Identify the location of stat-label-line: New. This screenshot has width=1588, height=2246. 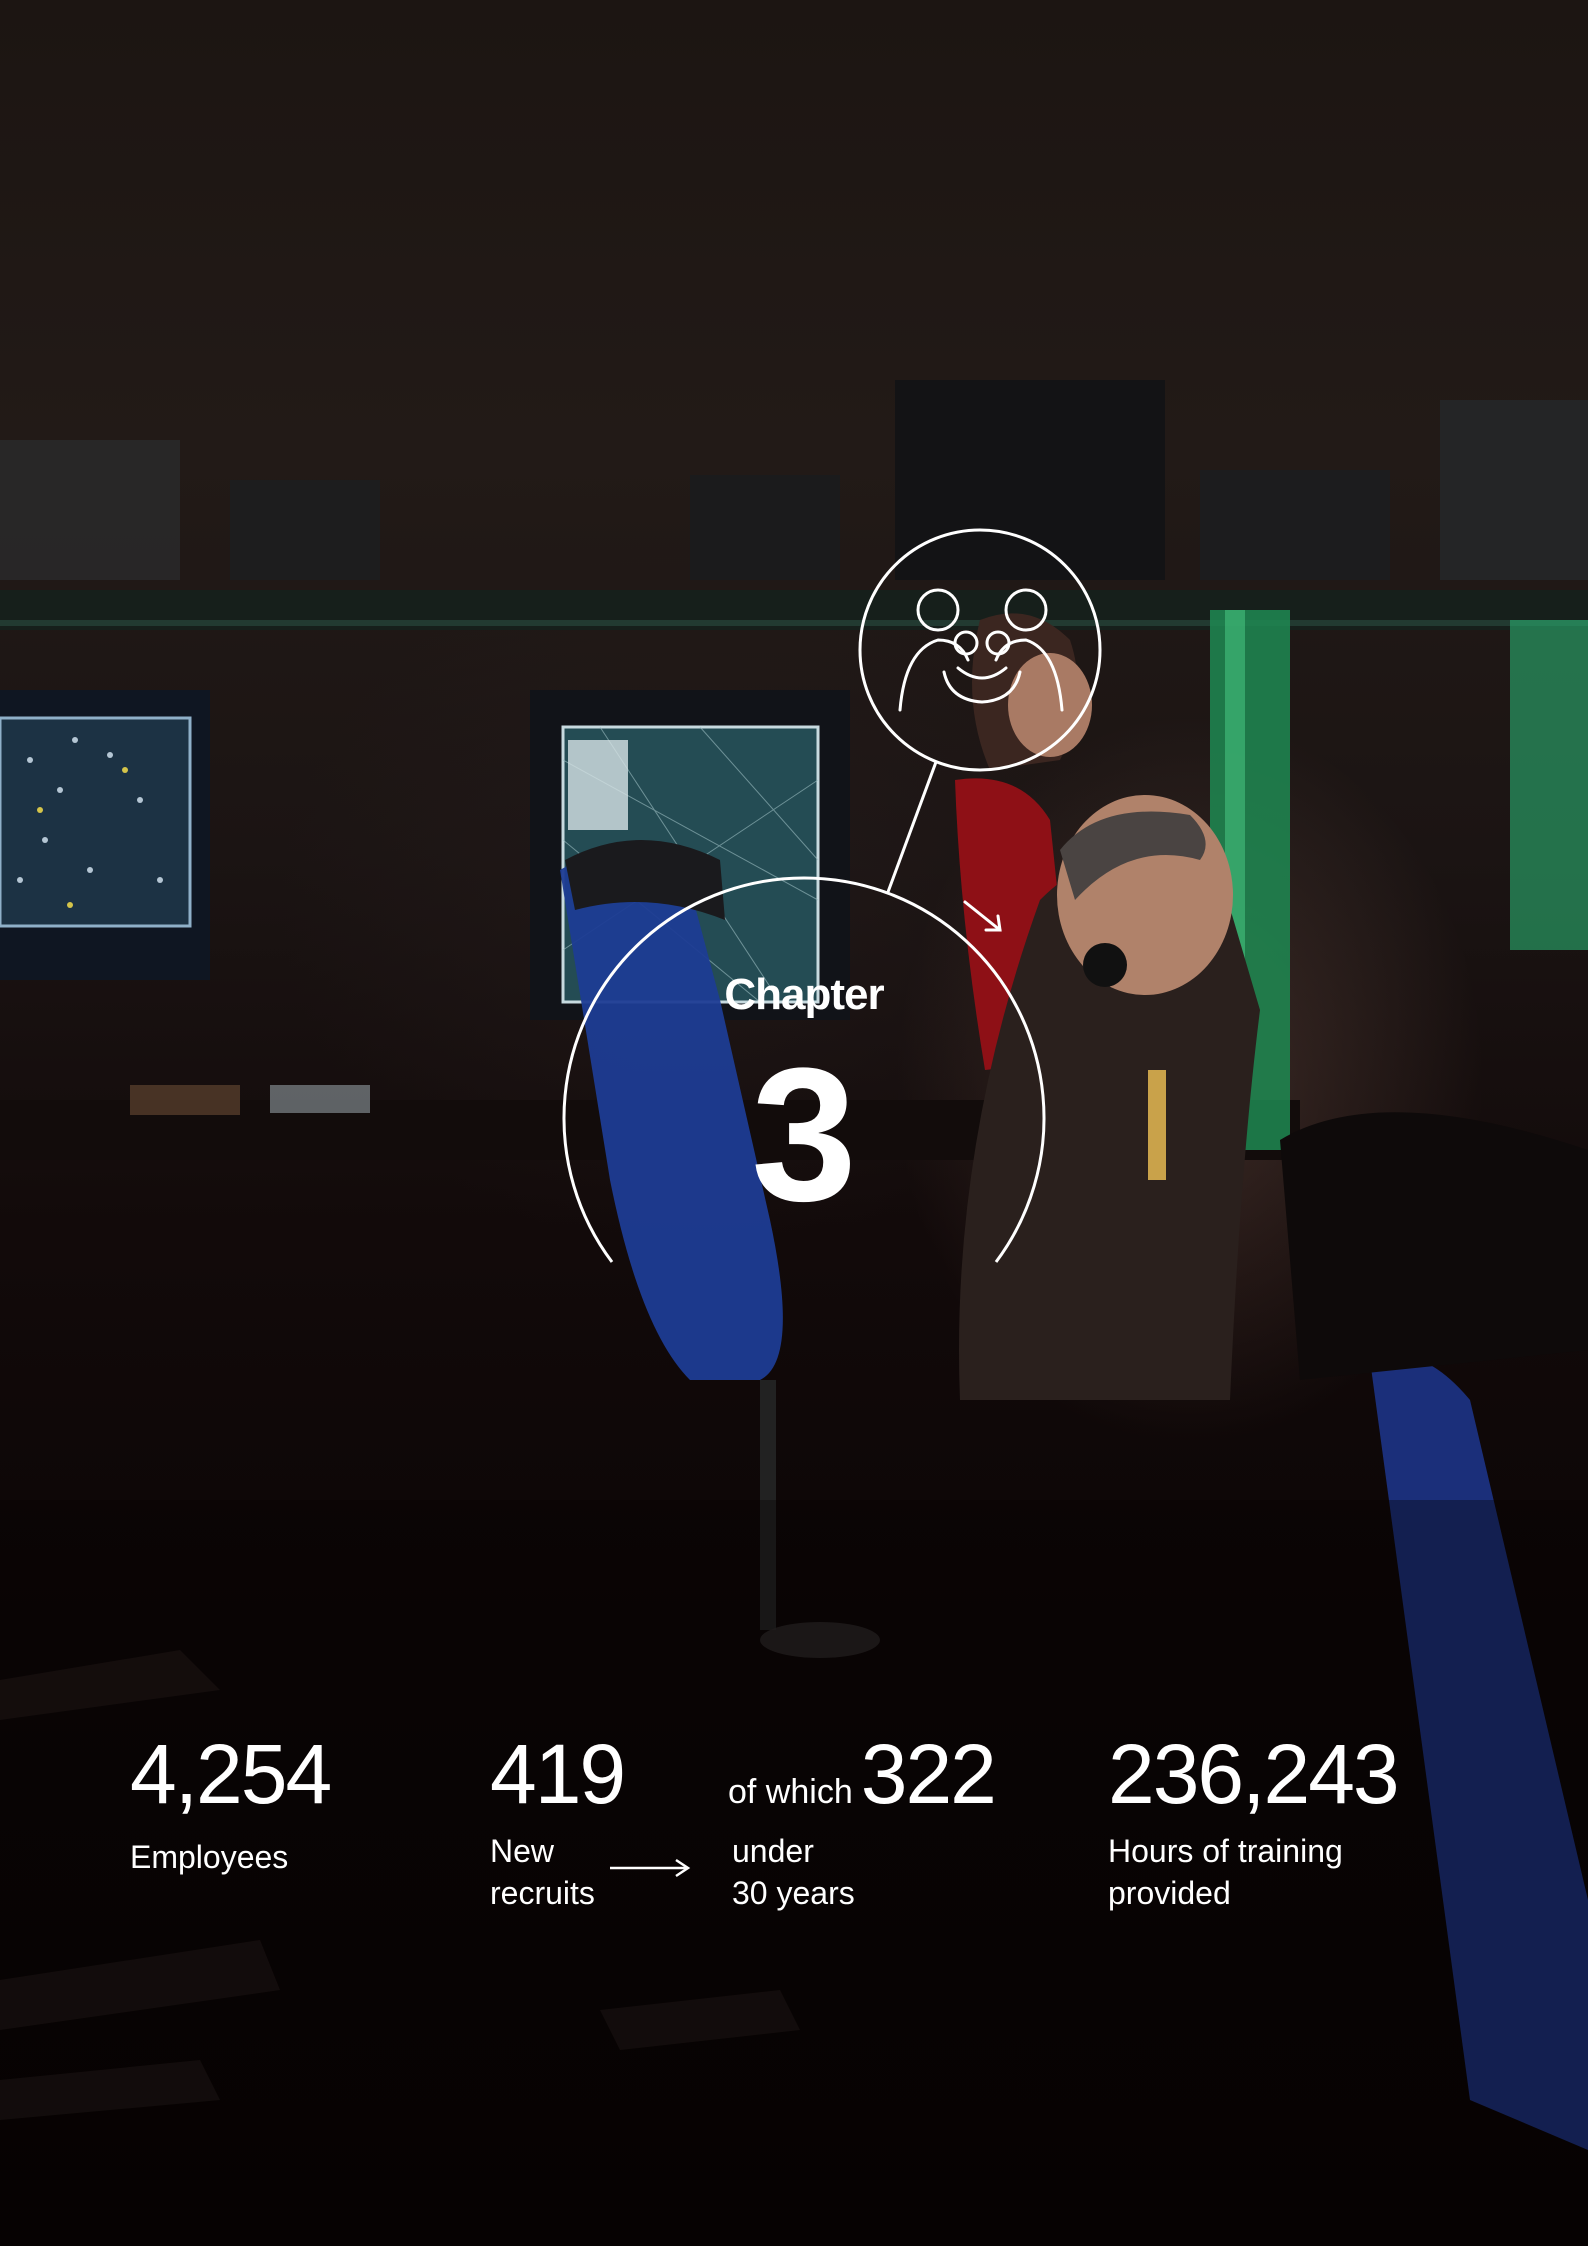
(522, 1851).